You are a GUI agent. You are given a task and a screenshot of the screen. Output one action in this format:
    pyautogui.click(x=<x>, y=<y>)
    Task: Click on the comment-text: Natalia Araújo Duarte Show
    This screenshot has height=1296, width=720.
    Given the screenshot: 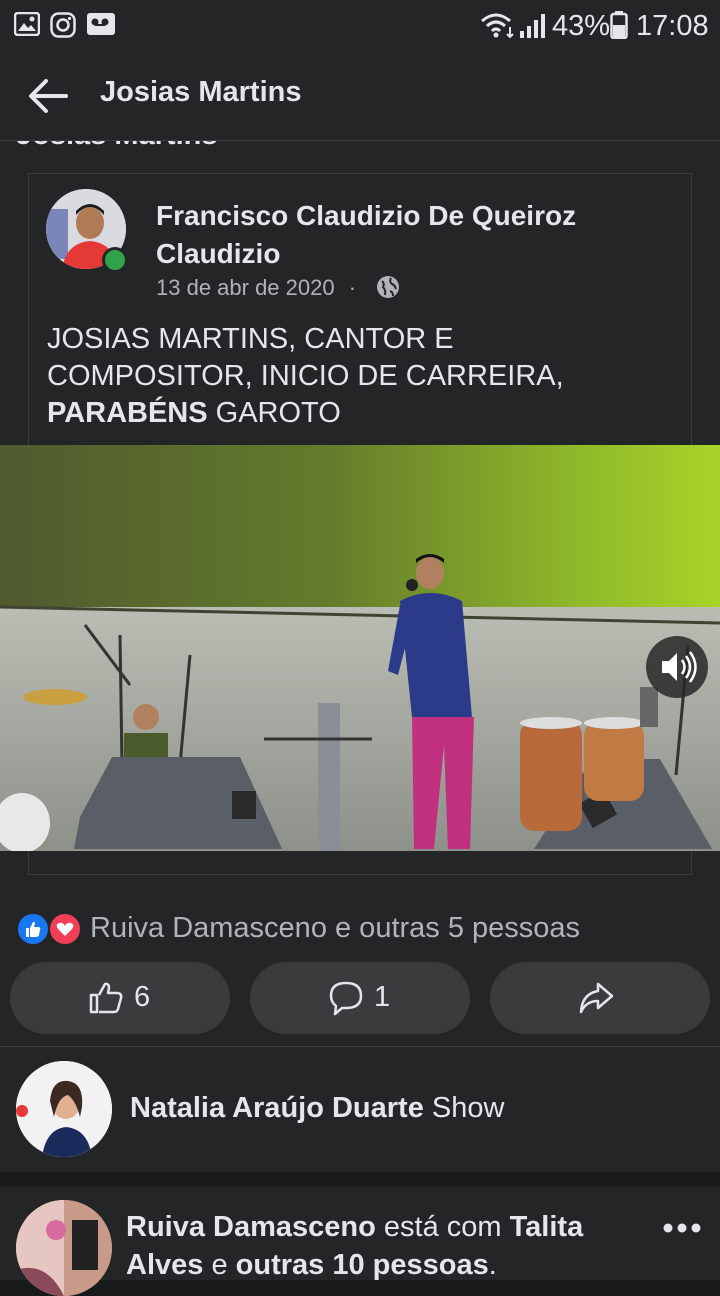 What is the action you would take?
    pyautogui.click(x=317, y=1108)
    